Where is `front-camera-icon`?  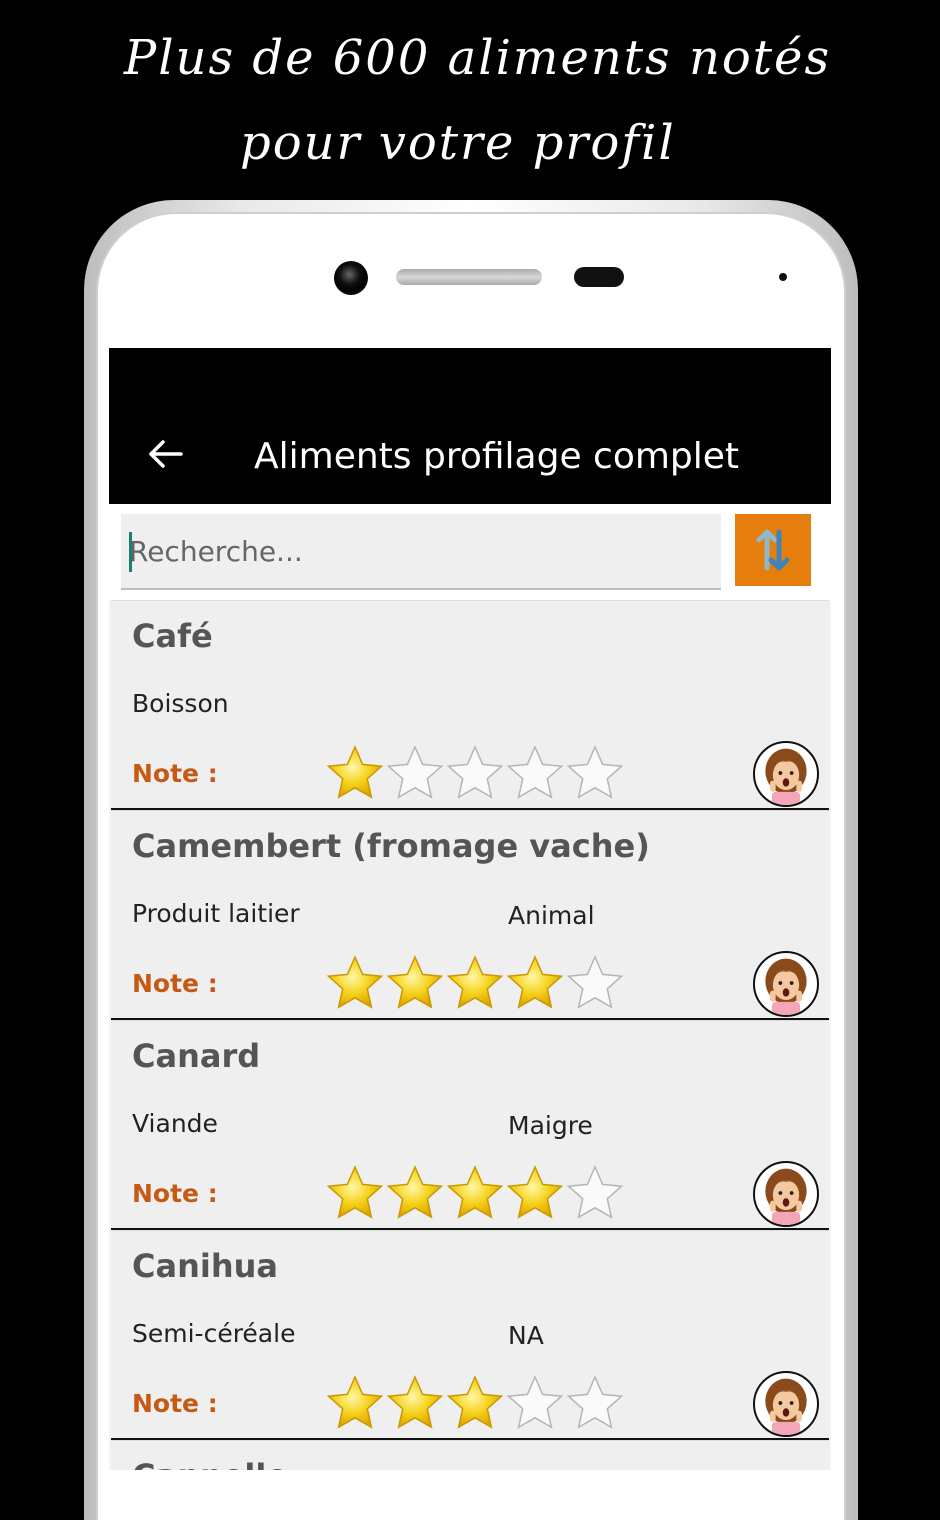
front-camera-icon is located at coordinates (351, 278).